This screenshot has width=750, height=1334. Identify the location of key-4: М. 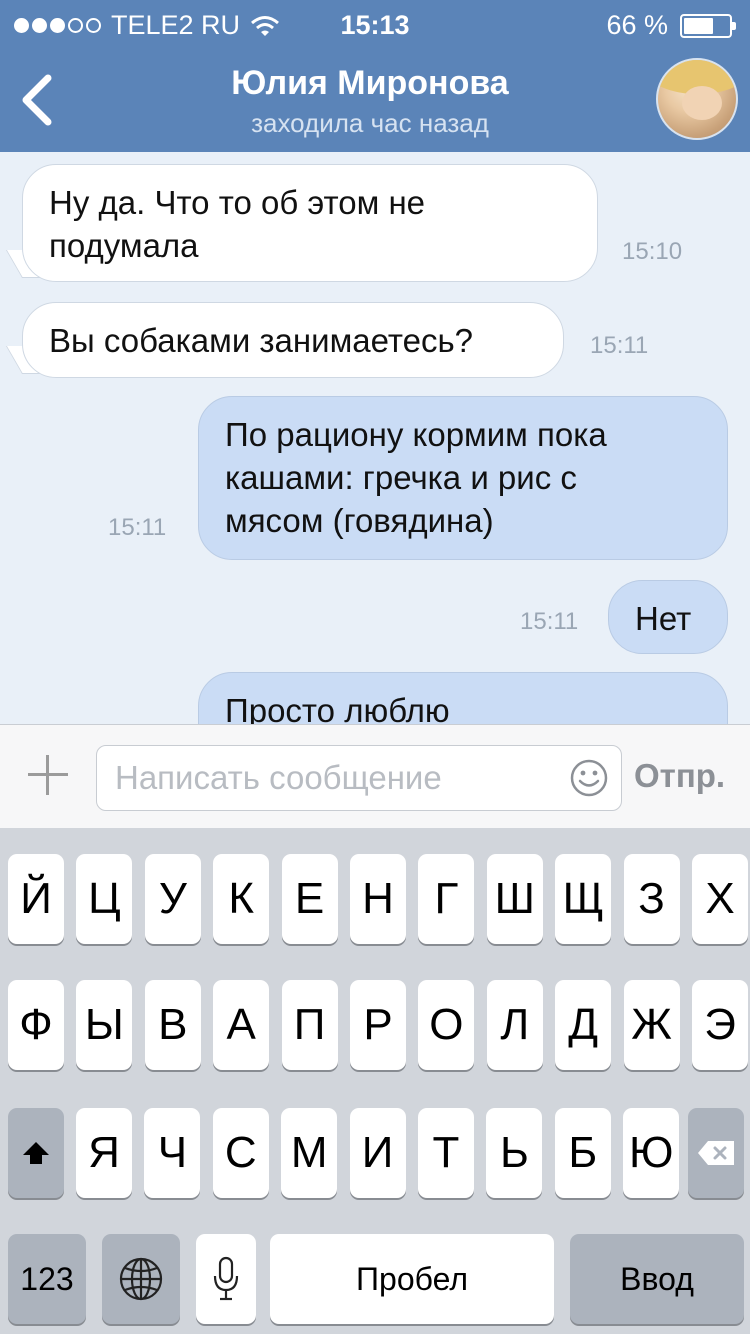
(309, 1153).